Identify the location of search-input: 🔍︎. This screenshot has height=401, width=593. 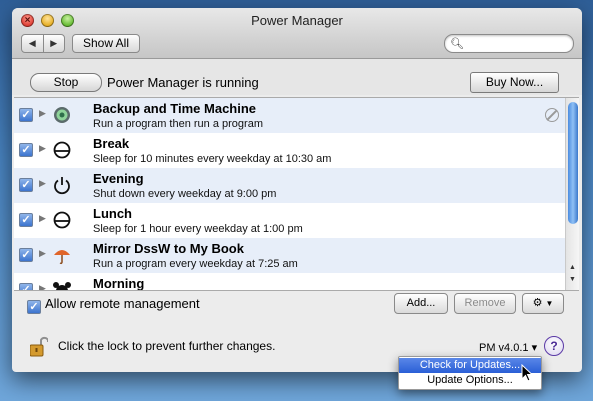
(509, 43).